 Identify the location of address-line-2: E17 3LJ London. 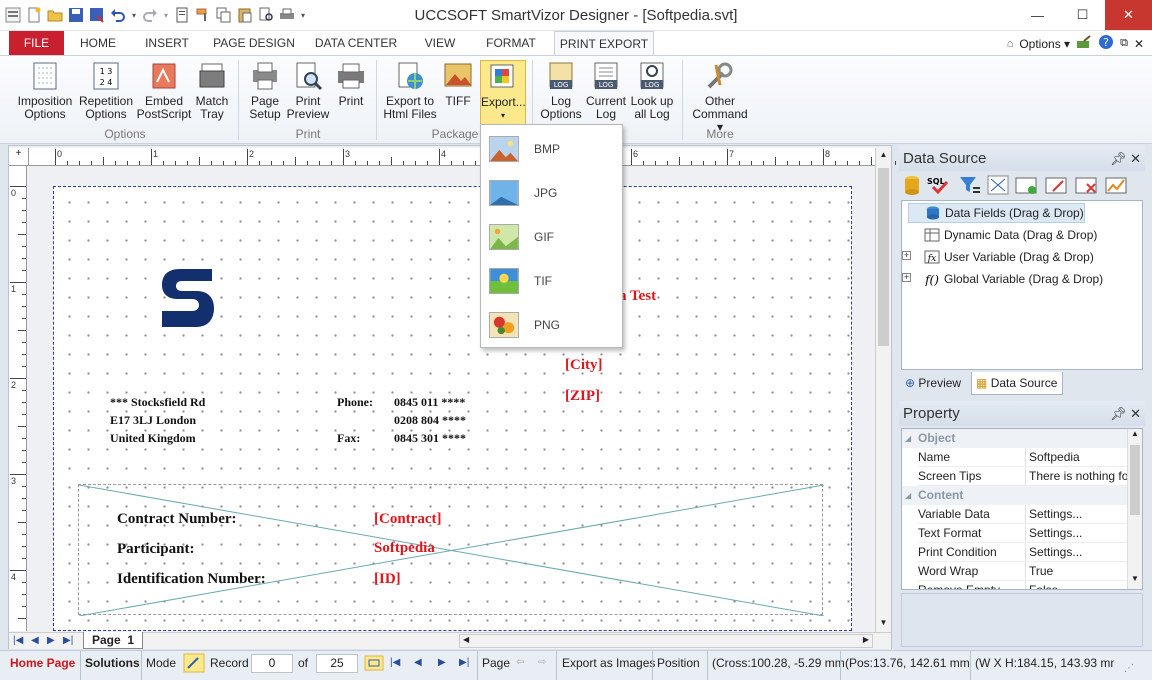
(153, 420).